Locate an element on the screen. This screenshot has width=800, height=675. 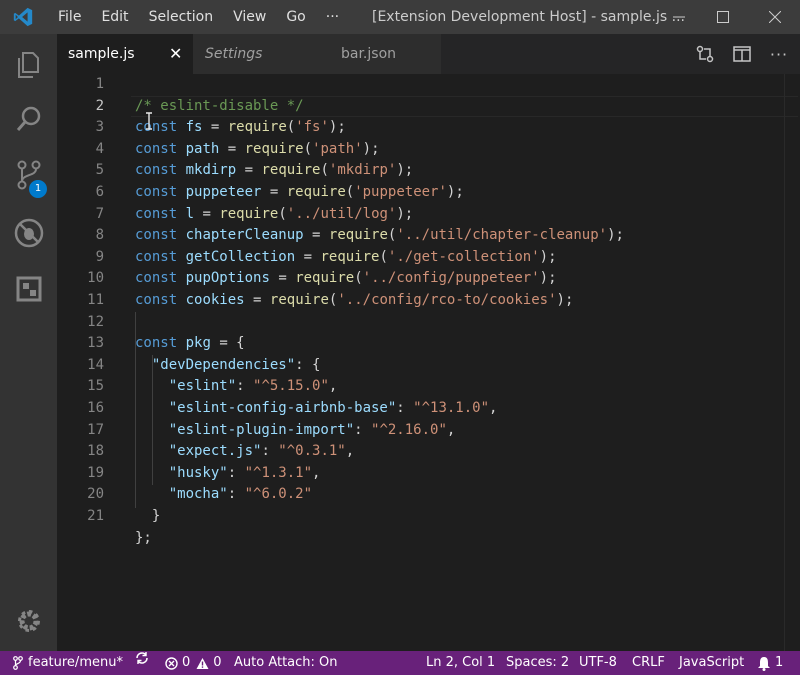
code-line: 3 const path = require('path'); is located at coordinates (422, 137).